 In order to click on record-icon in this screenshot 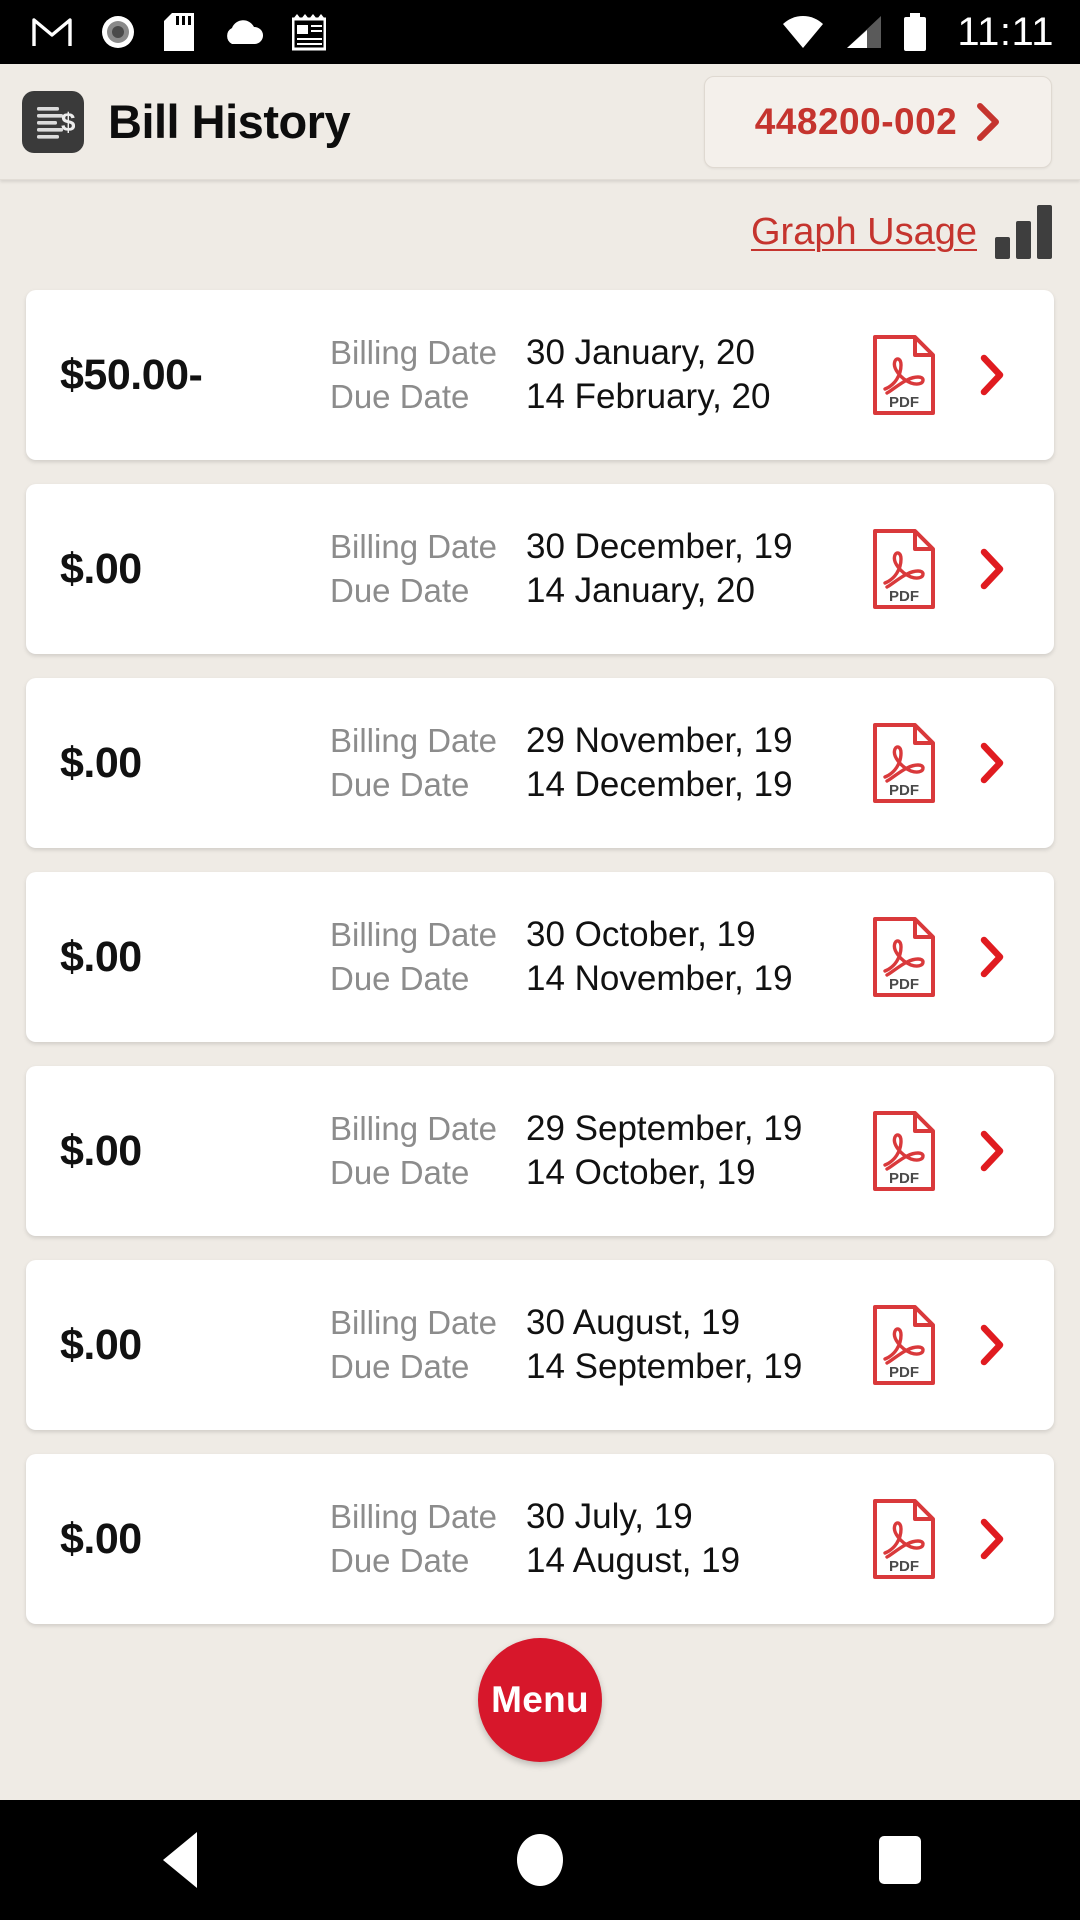, I will do `click(118, 32)`.